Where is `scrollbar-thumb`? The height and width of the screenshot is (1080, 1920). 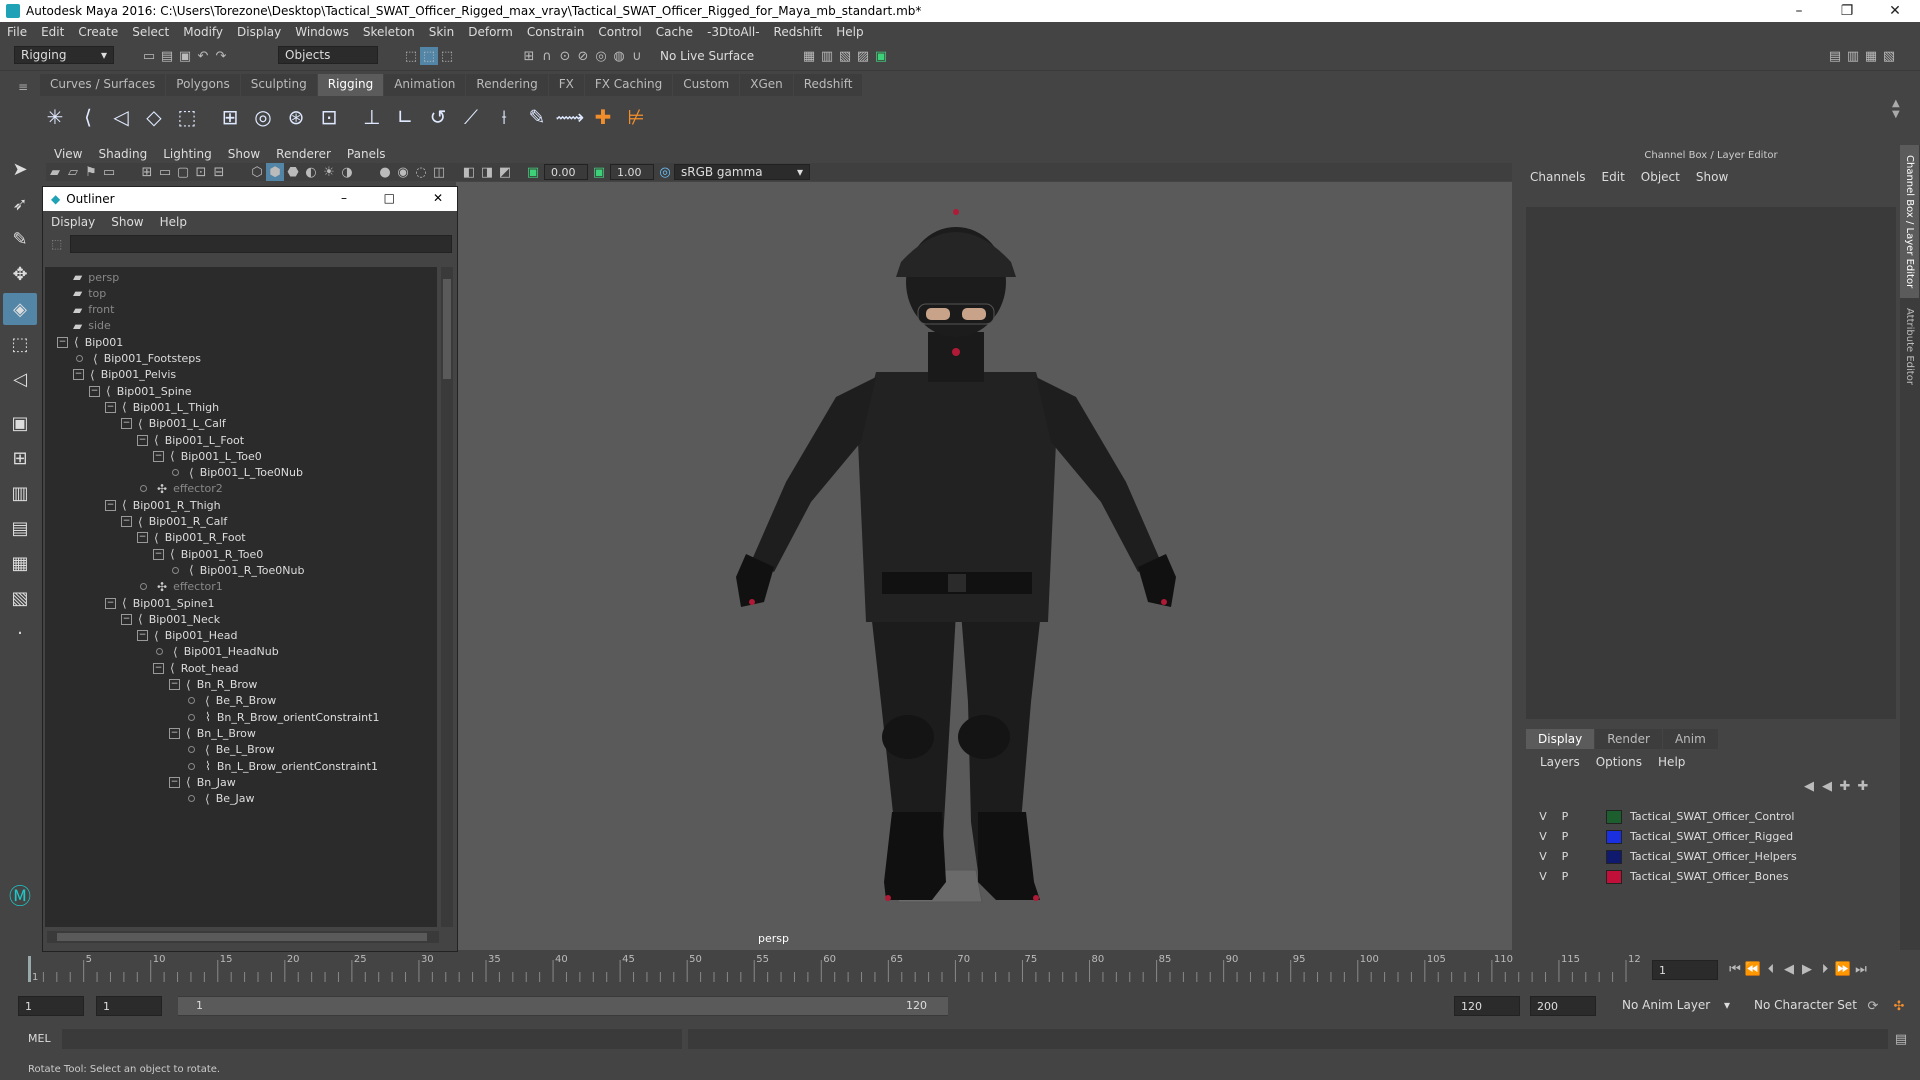
scrollbar-thumb is located at coordinates (242, 937).